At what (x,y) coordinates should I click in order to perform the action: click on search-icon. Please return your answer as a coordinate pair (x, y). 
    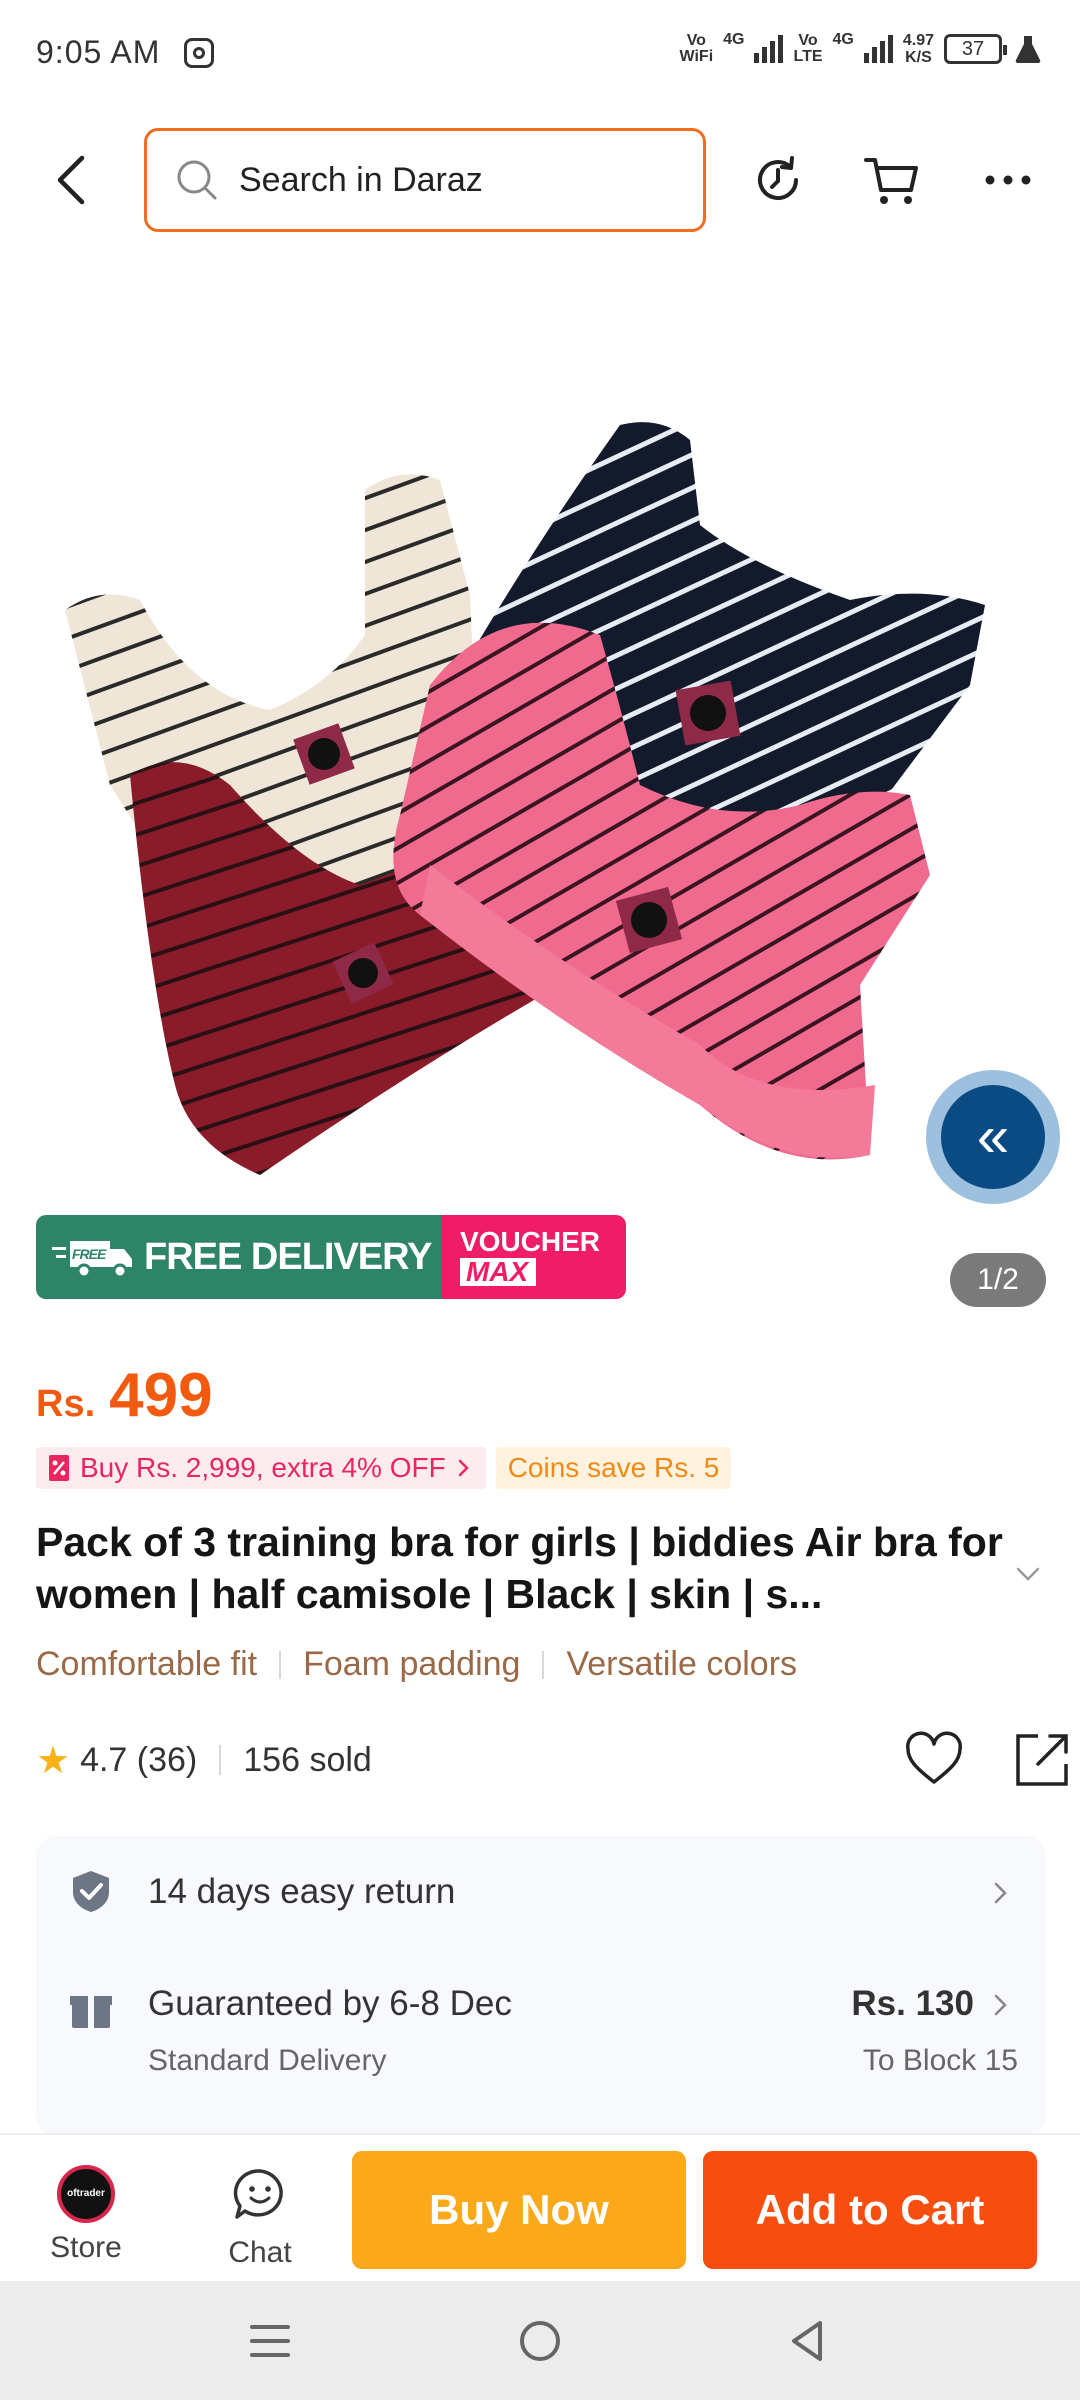
    Looking at the image, I should click on (197, 180).